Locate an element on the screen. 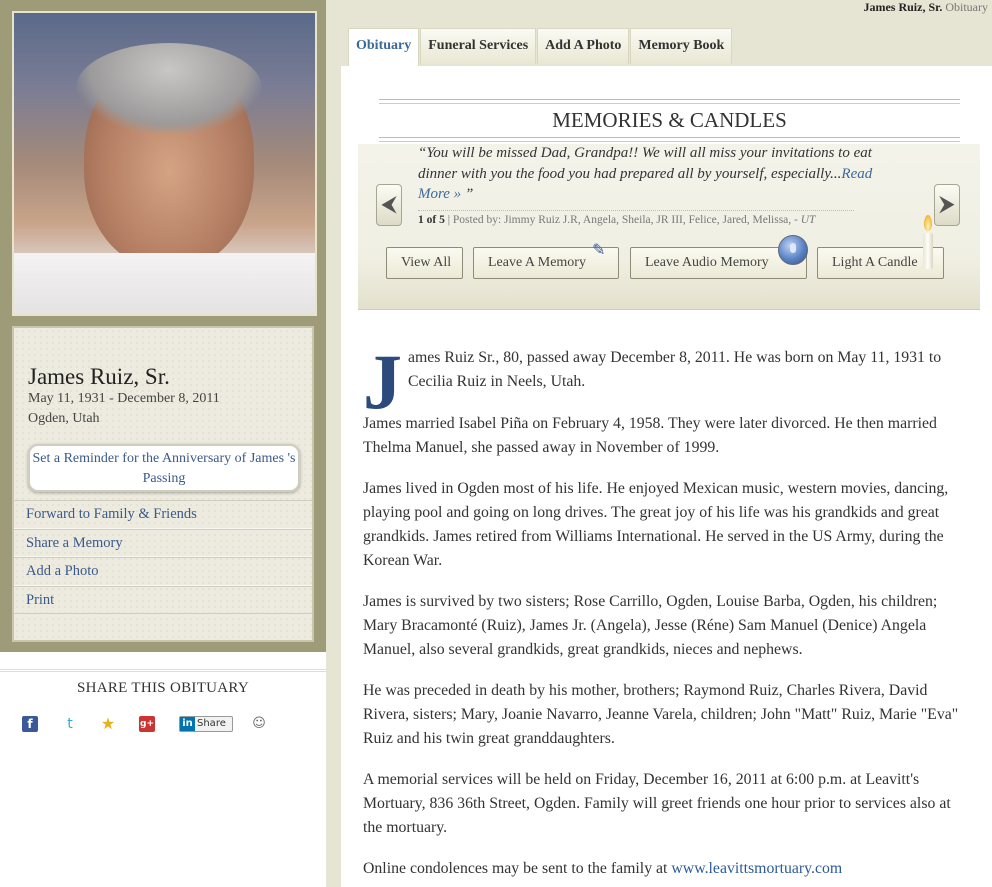 The height and width of the screenshot is (887, 992). share-divider is located at coordinates (163, 670).